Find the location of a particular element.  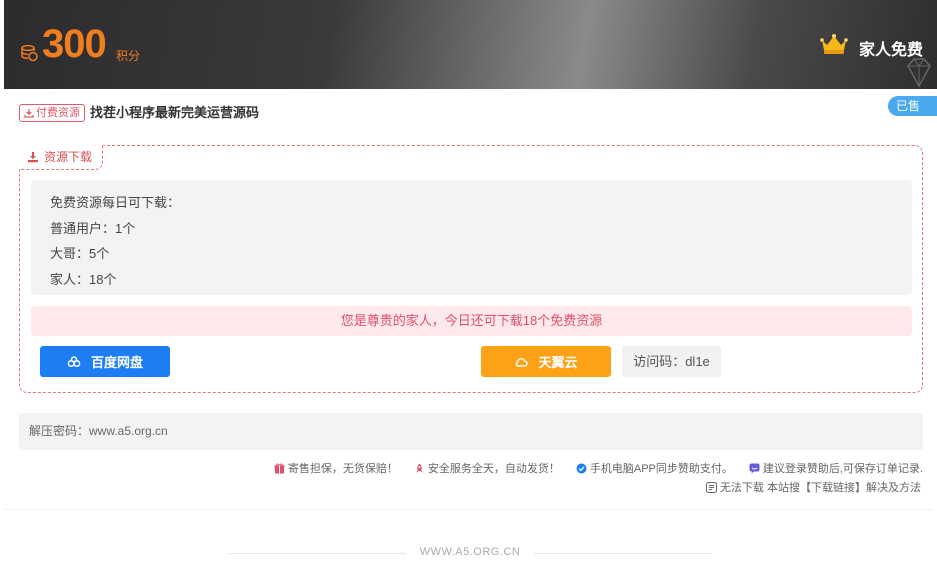

chat-icon is located at coordinates (754, 468).